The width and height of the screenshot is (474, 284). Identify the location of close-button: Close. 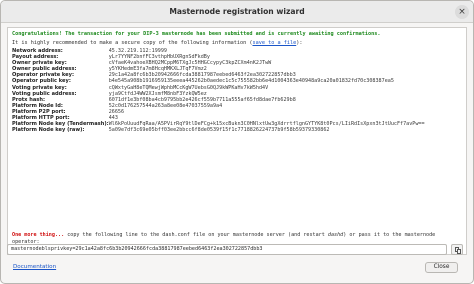
(441, 267).